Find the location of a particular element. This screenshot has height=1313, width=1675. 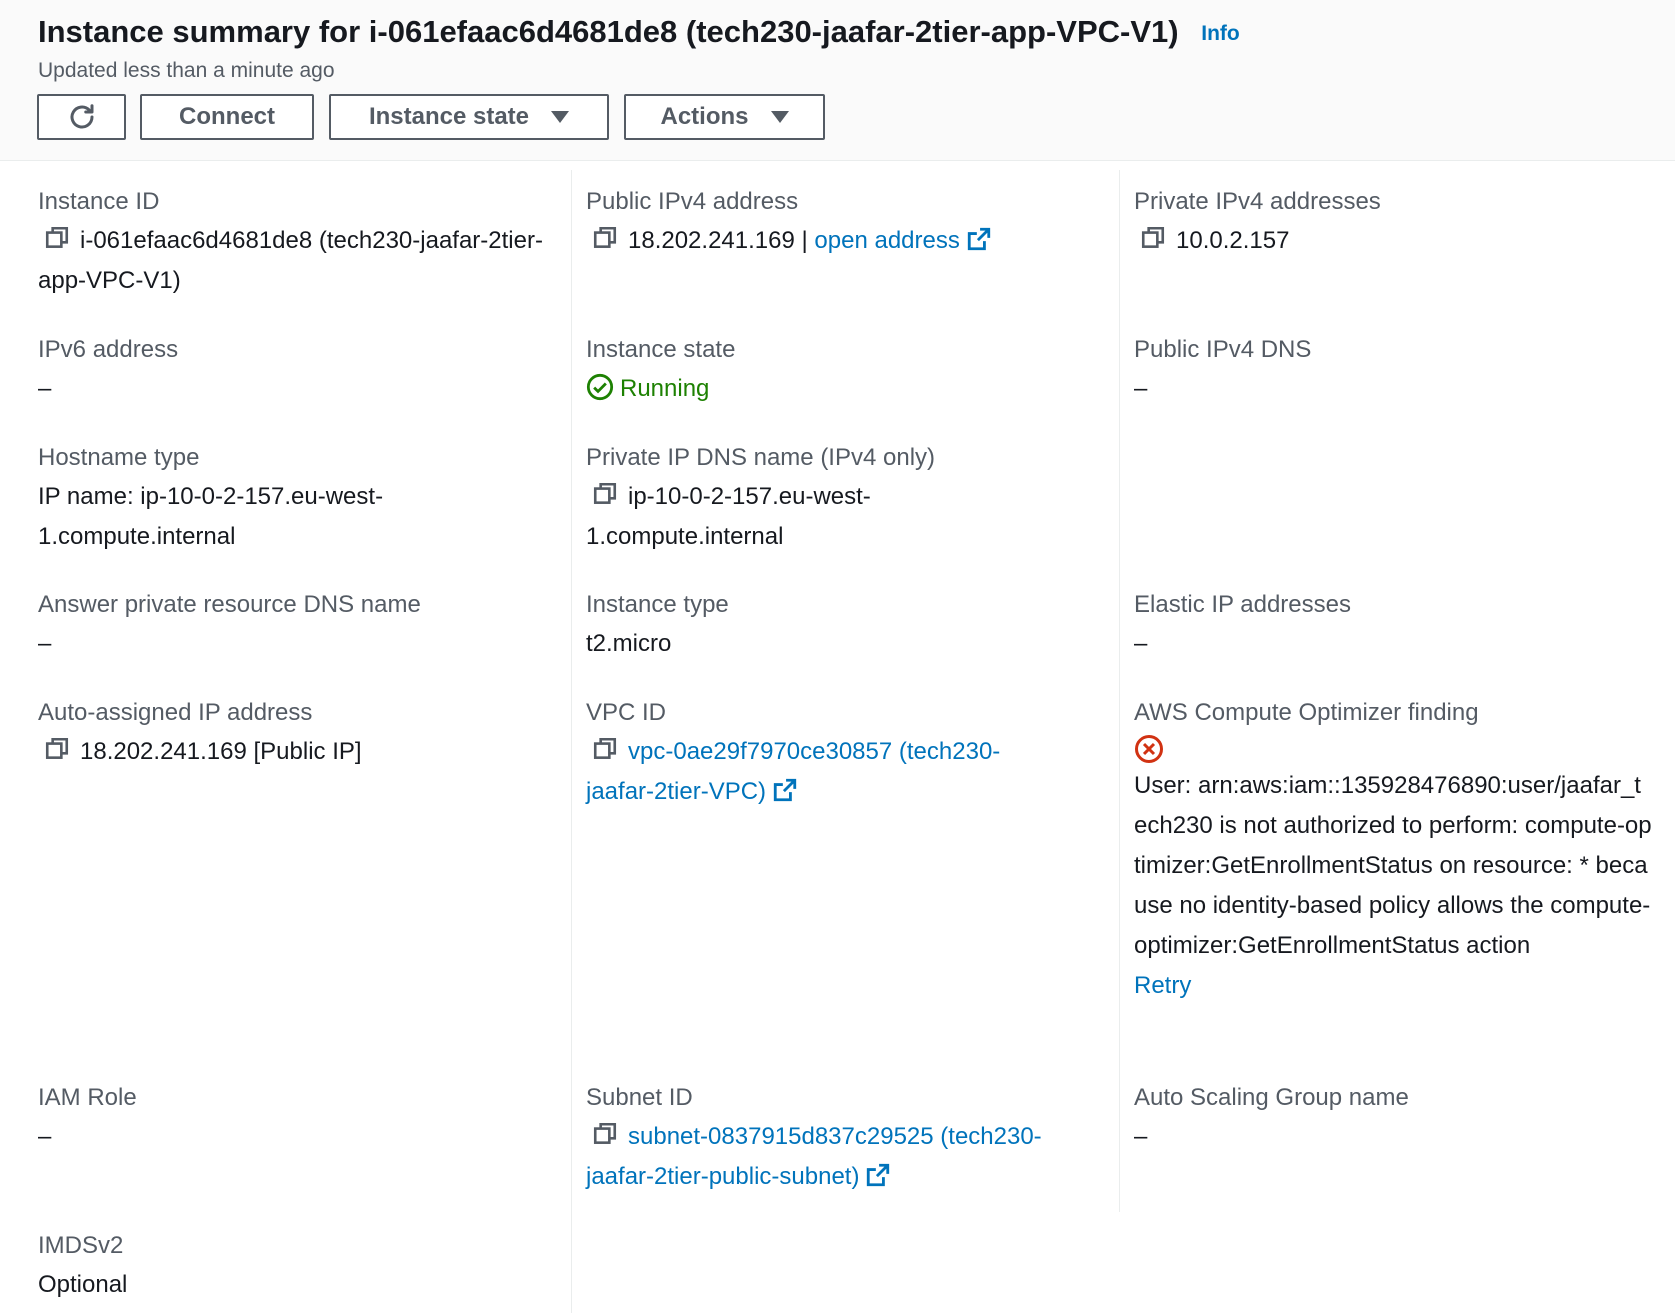

field-value: ip-10-0-2-157.eu-west-1.compute.internal is located at coordinates (751, 517).